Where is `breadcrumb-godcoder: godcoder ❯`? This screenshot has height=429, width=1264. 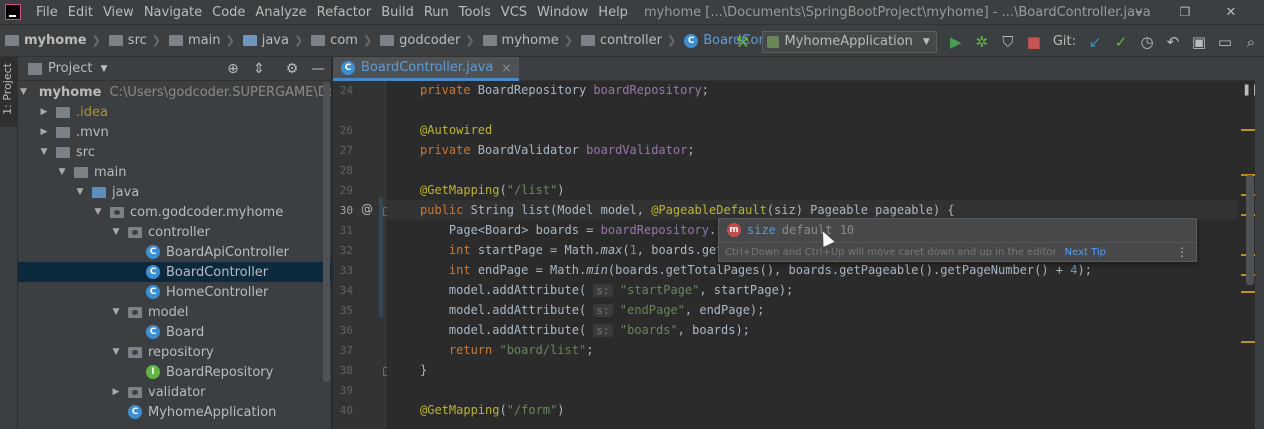 breadcrumb-godcoder: godcoder ❯ is located at coordinates (423, 40).